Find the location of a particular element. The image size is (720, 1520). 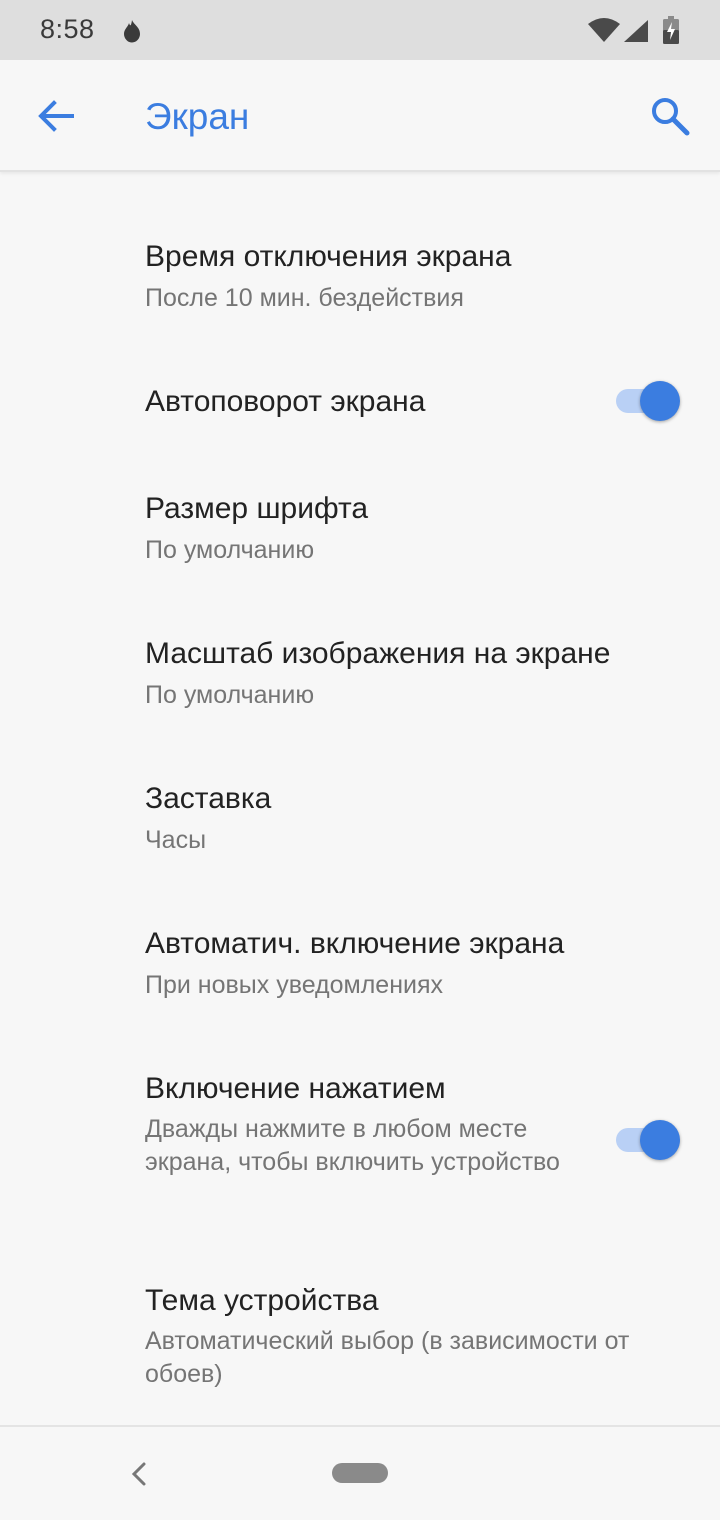

auto-rotate-toggle is located at coordinates (649, 401).